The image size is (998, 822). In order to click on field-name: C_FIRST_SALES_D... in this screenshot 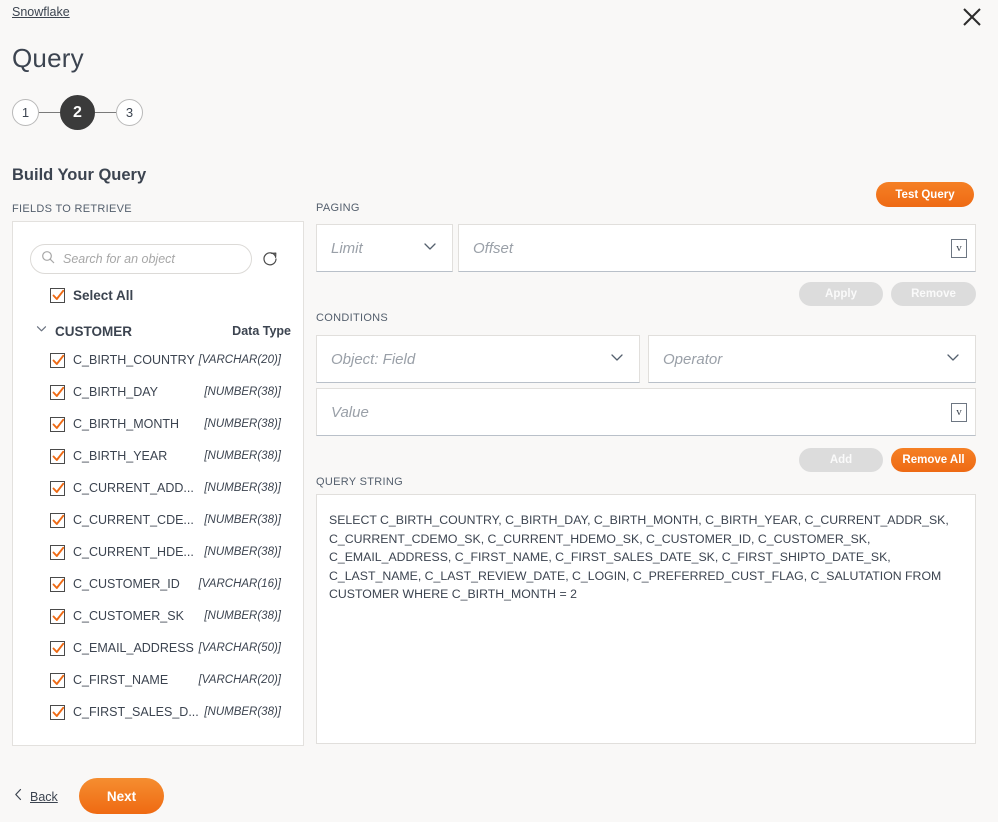, I will do `click(136, 712)`.